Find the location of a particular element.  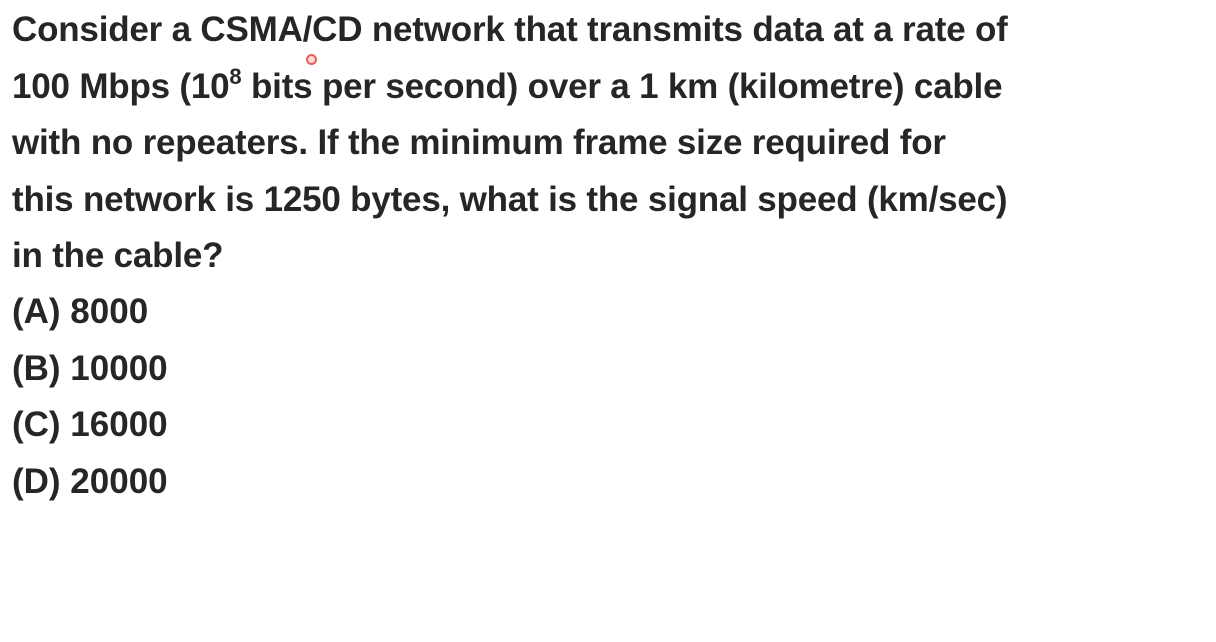

exponent-superscript: 8 is located at coordinates (235, 76).